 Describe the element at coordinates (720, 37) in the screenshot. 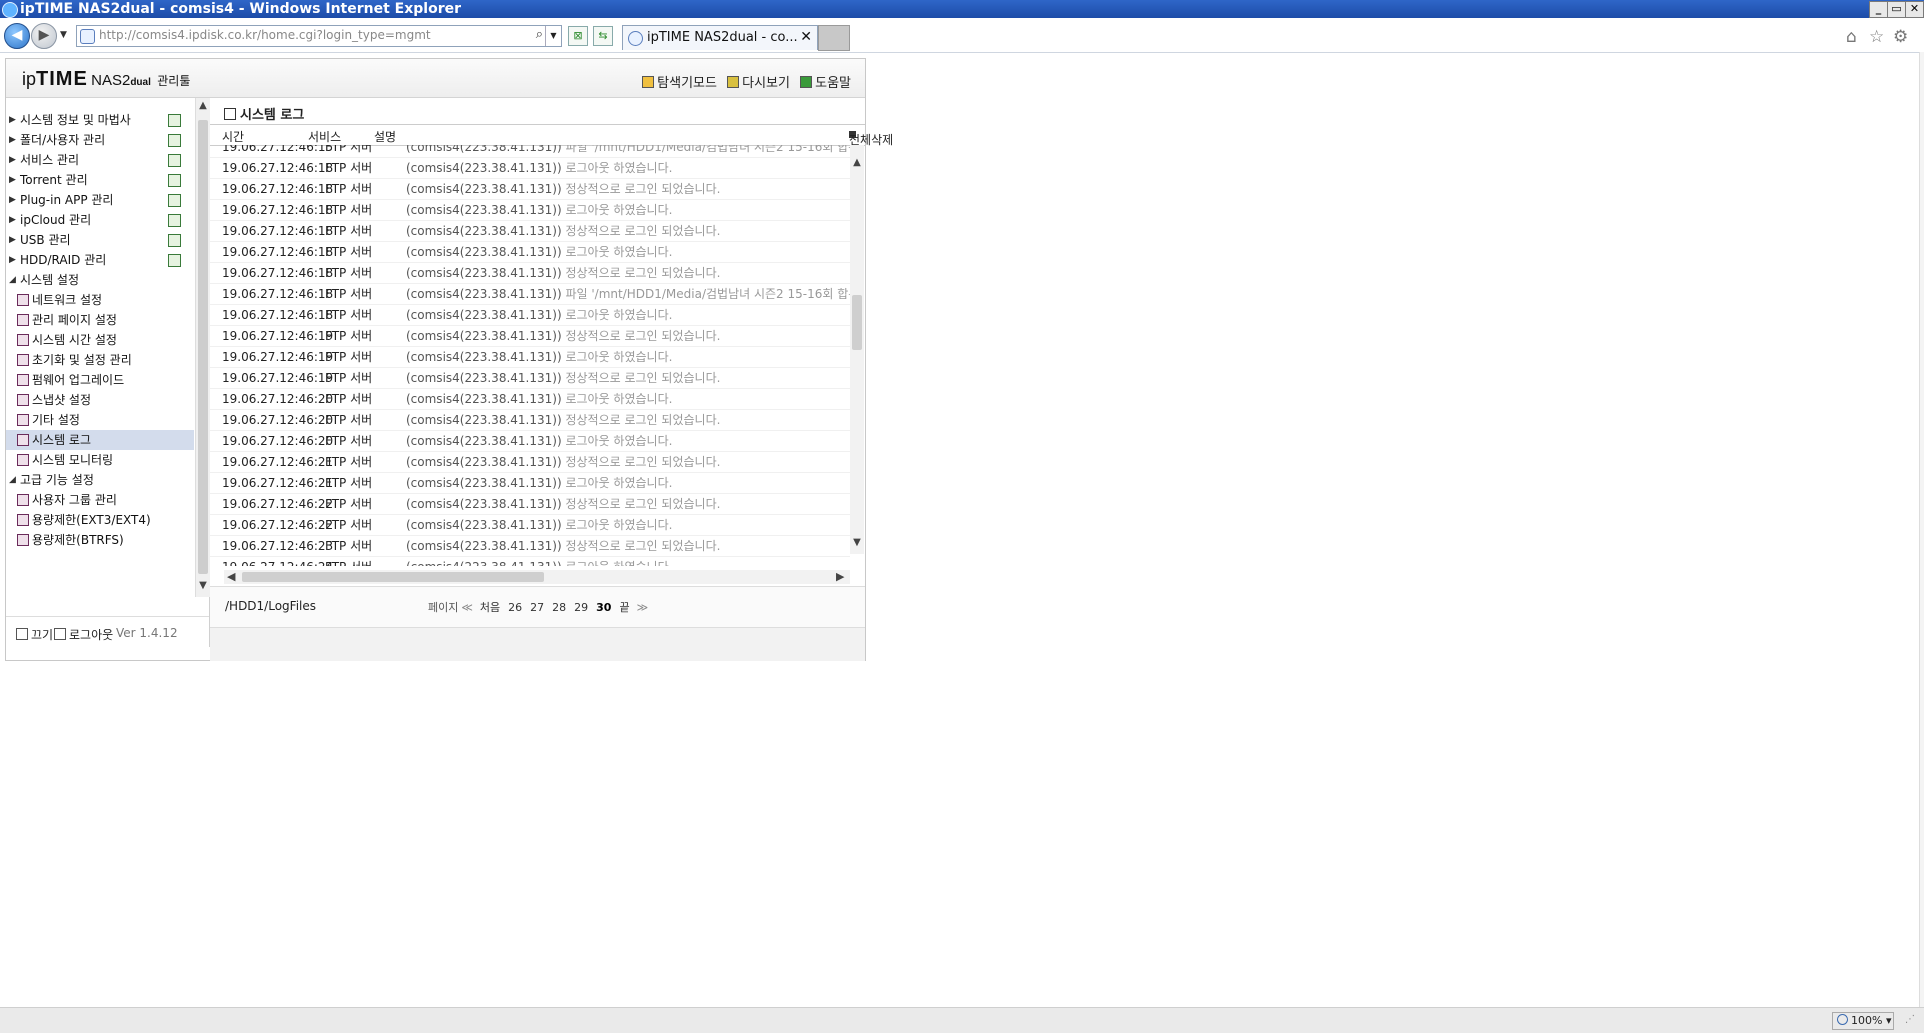

I see `tab-nas: ipTIME NAS2dual - co... ✕` at that location.